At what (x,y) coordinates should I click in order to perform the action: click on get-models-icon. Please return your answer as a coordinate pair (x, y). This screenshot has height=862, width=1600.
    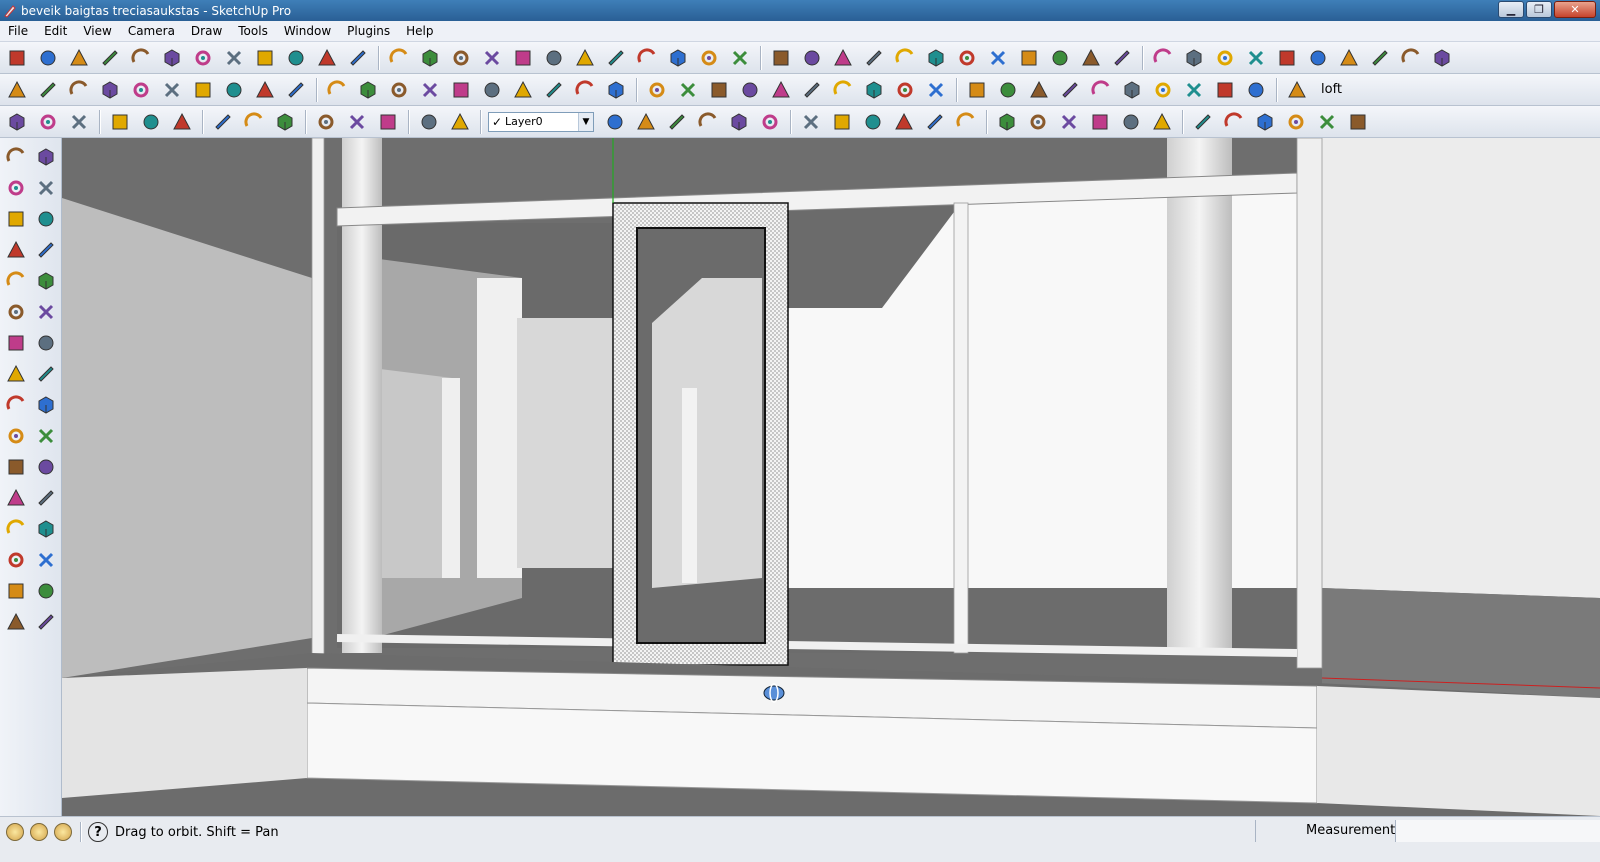
    Looking at the image, I should click on (709, 58).